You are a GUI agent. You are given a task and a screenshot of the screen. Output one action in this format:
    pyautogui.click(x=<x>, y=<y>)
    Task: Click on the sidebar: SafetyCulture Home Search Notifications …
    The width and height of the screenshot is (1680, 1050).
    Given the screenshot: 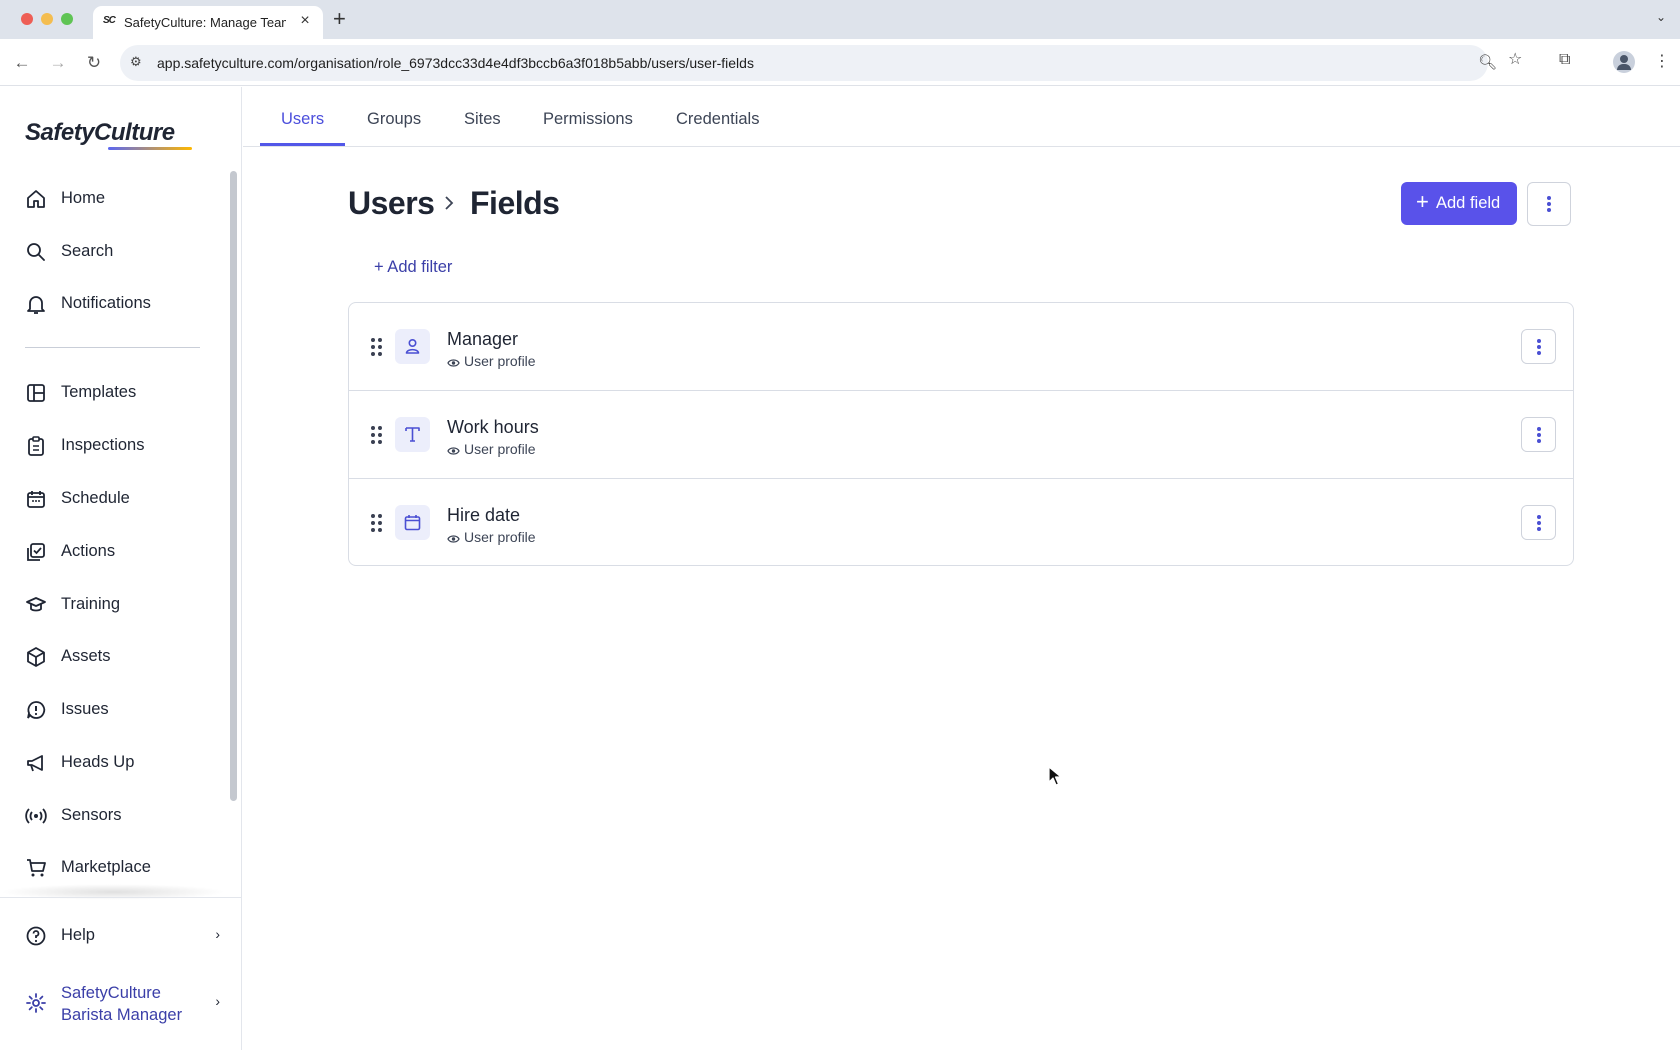 What is the action you would take?
    pyautogui.click(x=121, y=568)
    